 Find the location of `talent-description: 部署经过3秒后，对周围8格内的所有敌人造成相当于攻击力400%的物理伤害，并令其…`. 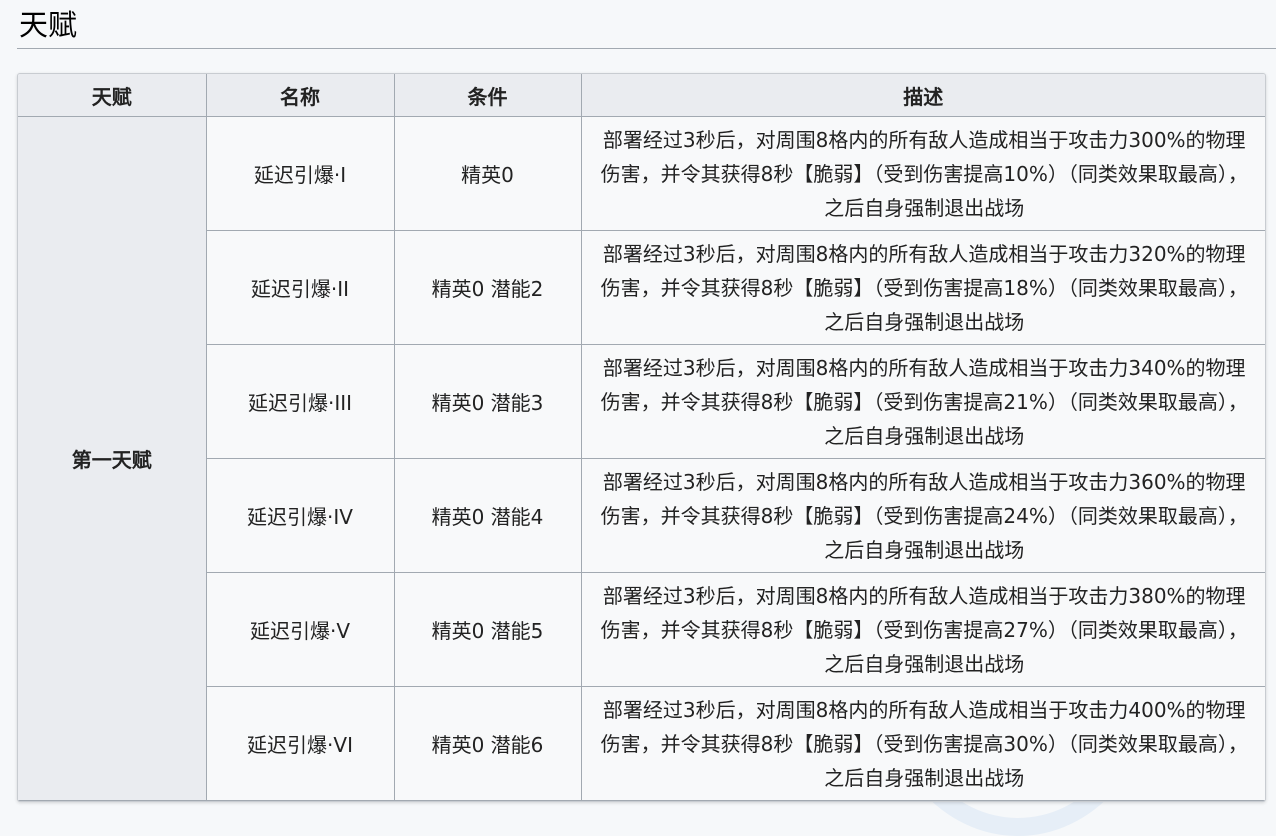

talent-description: 部署经过3秒后，对周围8格内的所有敌人造成相当于攻击力400%的物理伤害，并令其… is located at coordinates (922, 743).